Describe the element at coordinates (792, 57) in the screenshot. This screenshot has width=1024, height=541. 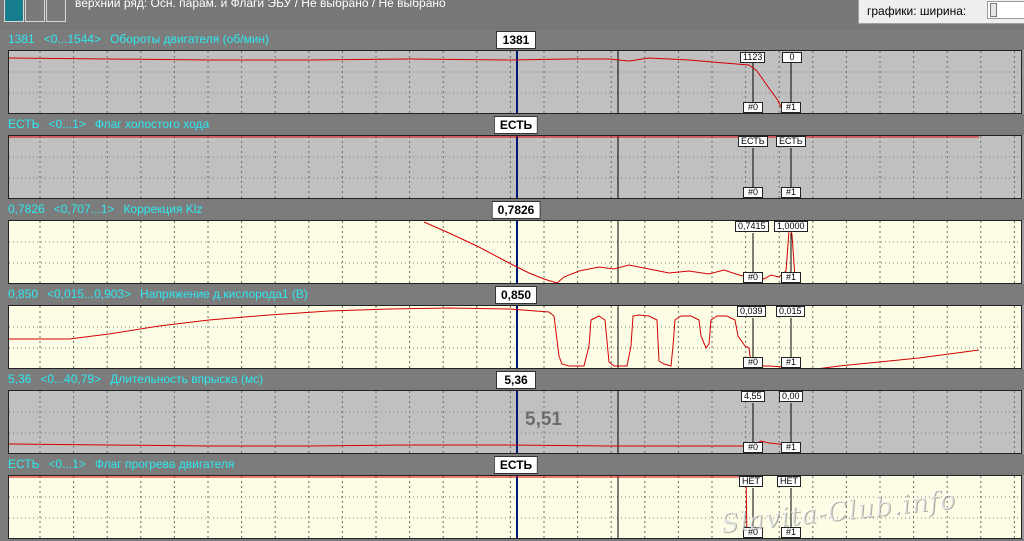
I see `marker-1-value: 0` at that location.